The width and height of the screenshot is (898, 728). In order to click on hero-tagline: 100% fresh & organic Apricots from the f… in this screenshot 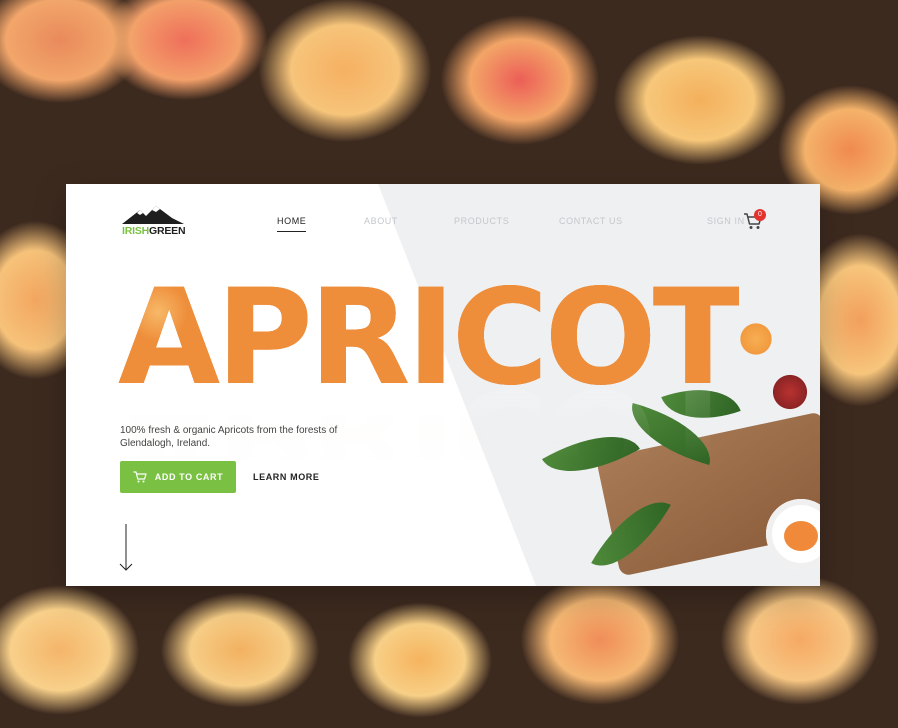, I will do `click(229, 437)`.